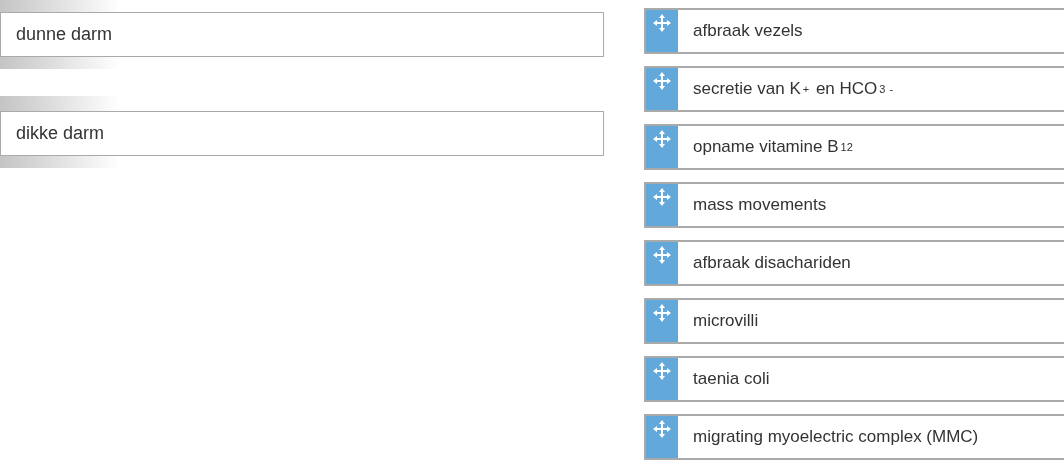  I want to click on draggable-item: afbraak disachariden, so click(854, 263).